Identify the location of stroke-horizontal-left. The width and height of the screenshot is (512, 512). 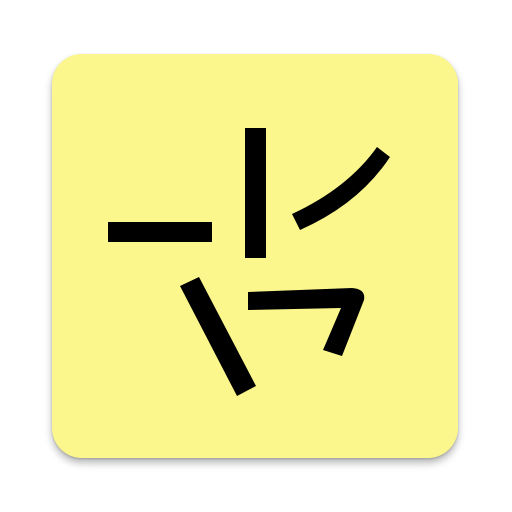
(160, 232).